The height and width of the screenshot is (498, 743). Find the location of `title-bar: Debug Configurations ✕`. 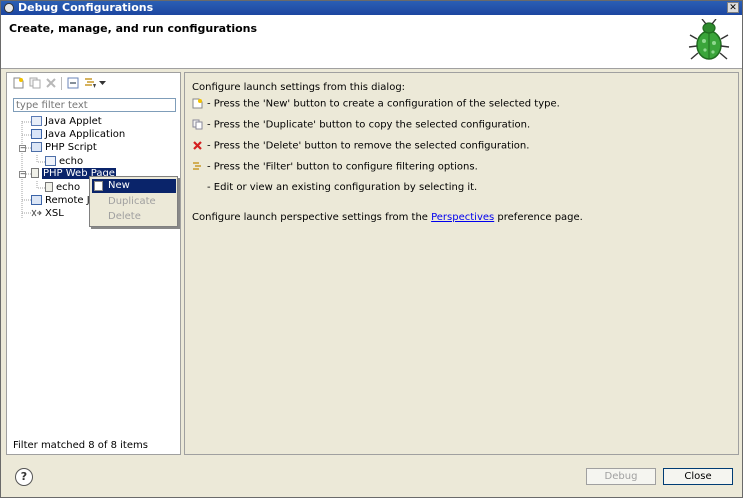

title-bar: Debug Configurations ✕ is located at coordinates (371, 8).